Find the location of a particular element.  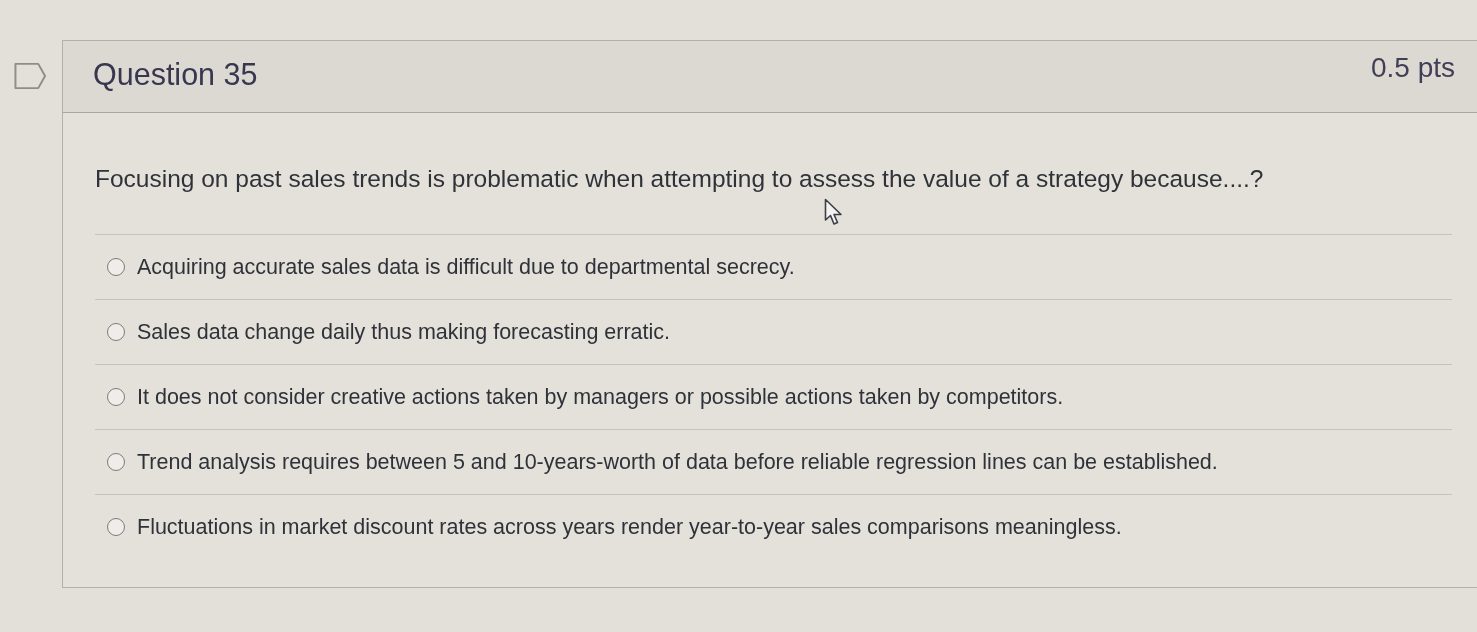

answer-option-label: Trend analysis requires between 5 and 10-years-worth of data before reliable regression lines can be established. is located at coordinates (677, 462).